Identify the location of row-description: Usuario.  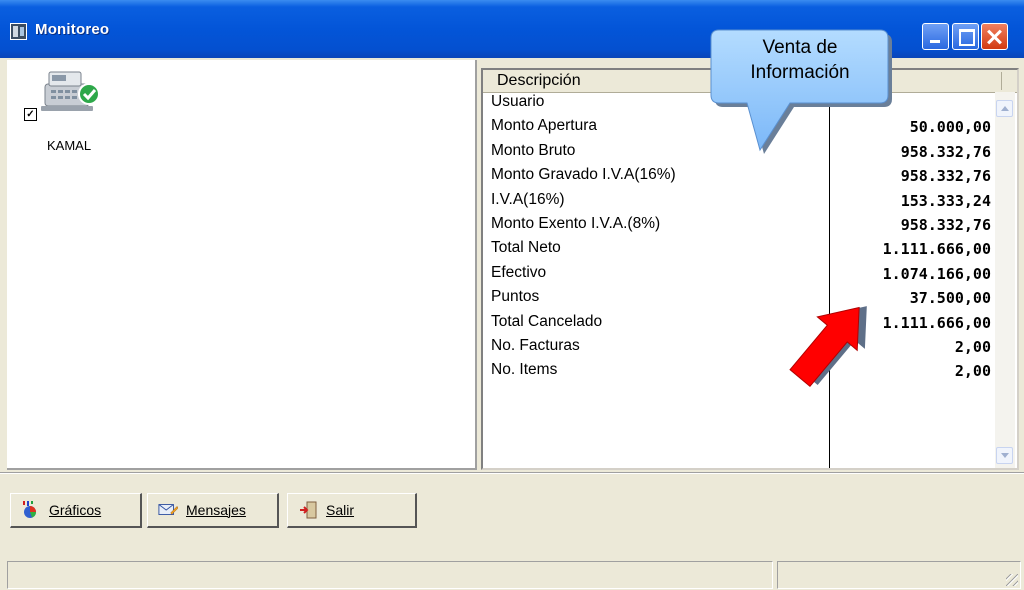
(518, 101).